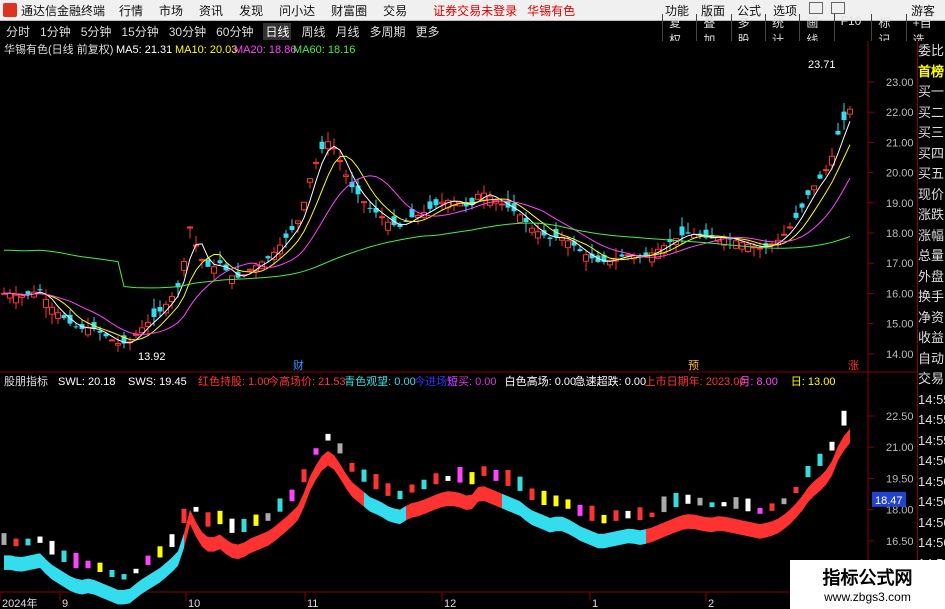  Describe the element at coordinates (388, 31) in the screenshot. I see `tab-period: 多周期` at that location.